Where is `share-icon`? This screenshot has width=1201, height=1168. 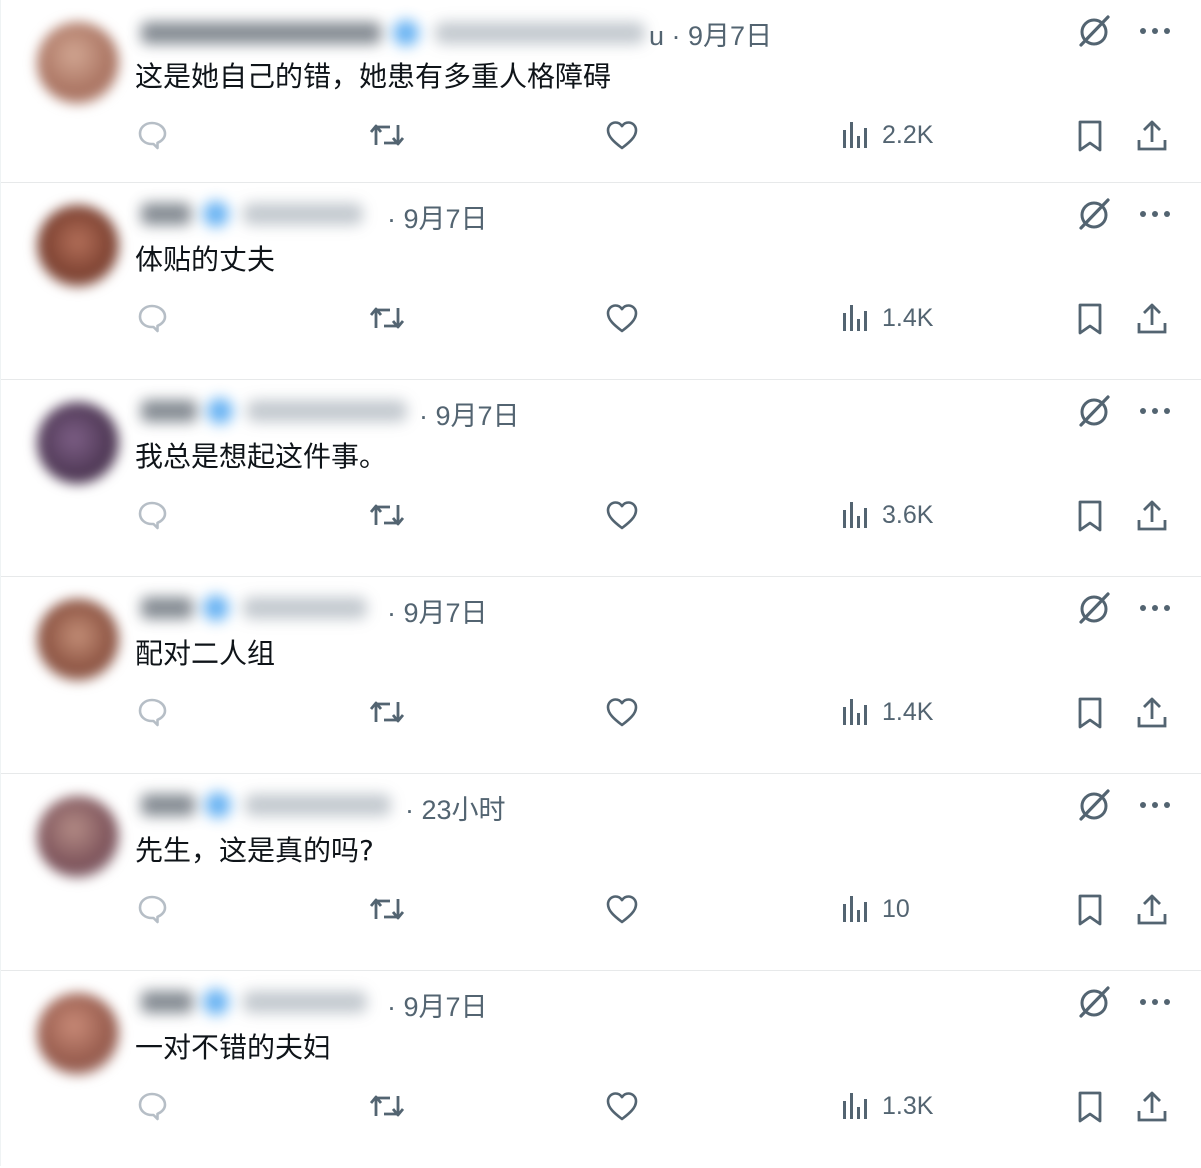 share-icon is located at coordinates (1152, 910).